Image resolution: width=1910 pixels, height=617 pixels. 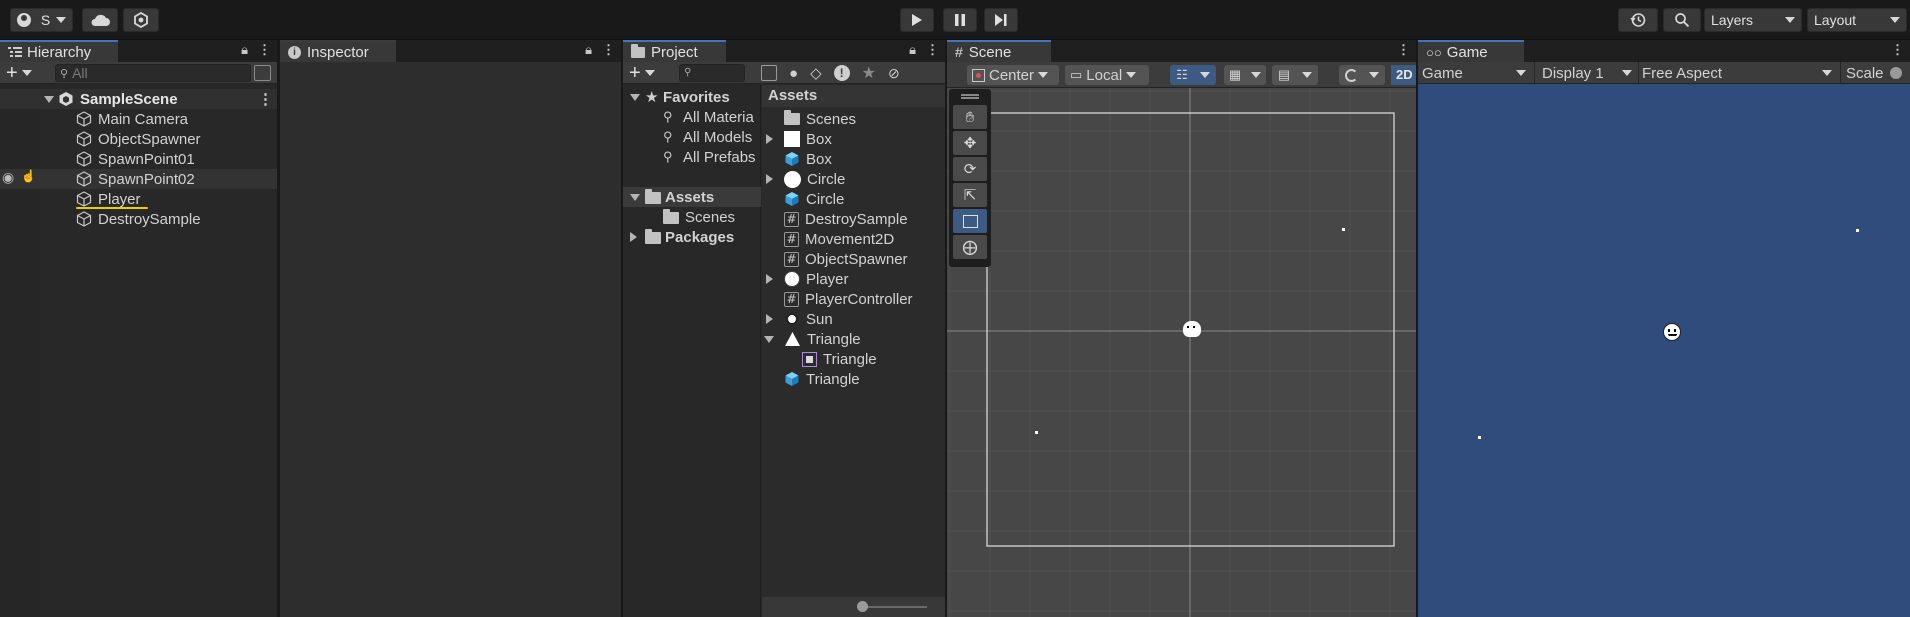 I want to click on script-icon: #, so click(x=791, y=239).